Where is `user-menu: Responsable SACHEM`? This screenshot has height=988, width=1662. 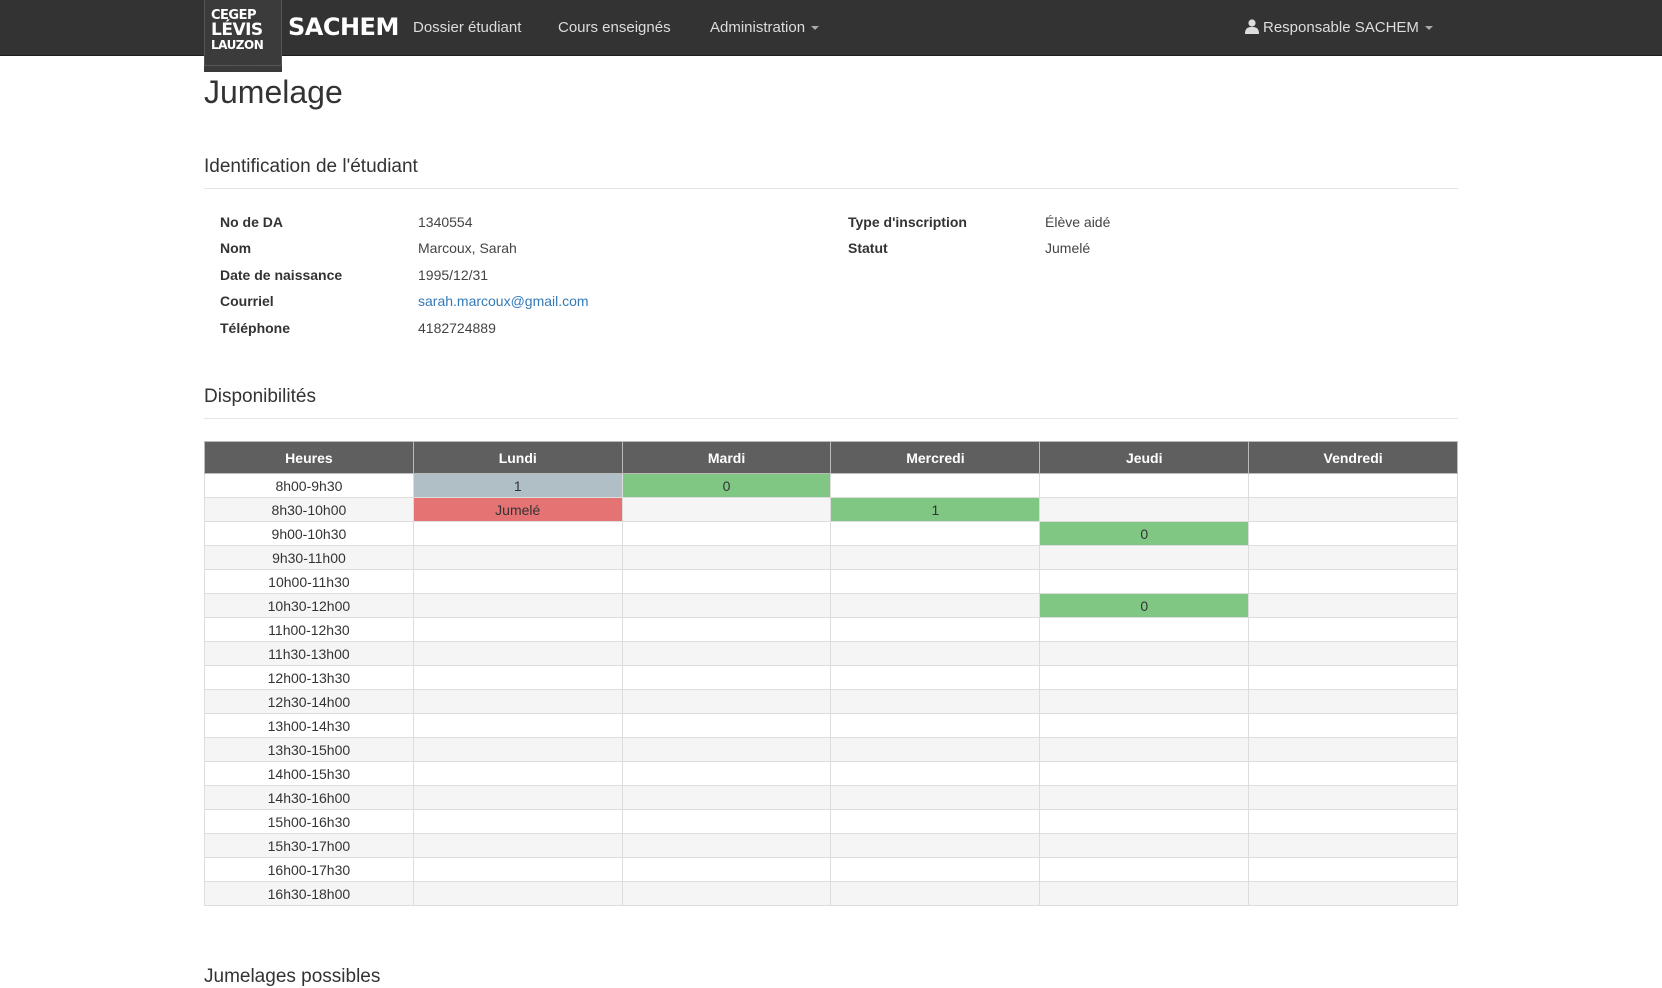
user-menu: Responsable SACHEM is located at coordinates (1339, 27).